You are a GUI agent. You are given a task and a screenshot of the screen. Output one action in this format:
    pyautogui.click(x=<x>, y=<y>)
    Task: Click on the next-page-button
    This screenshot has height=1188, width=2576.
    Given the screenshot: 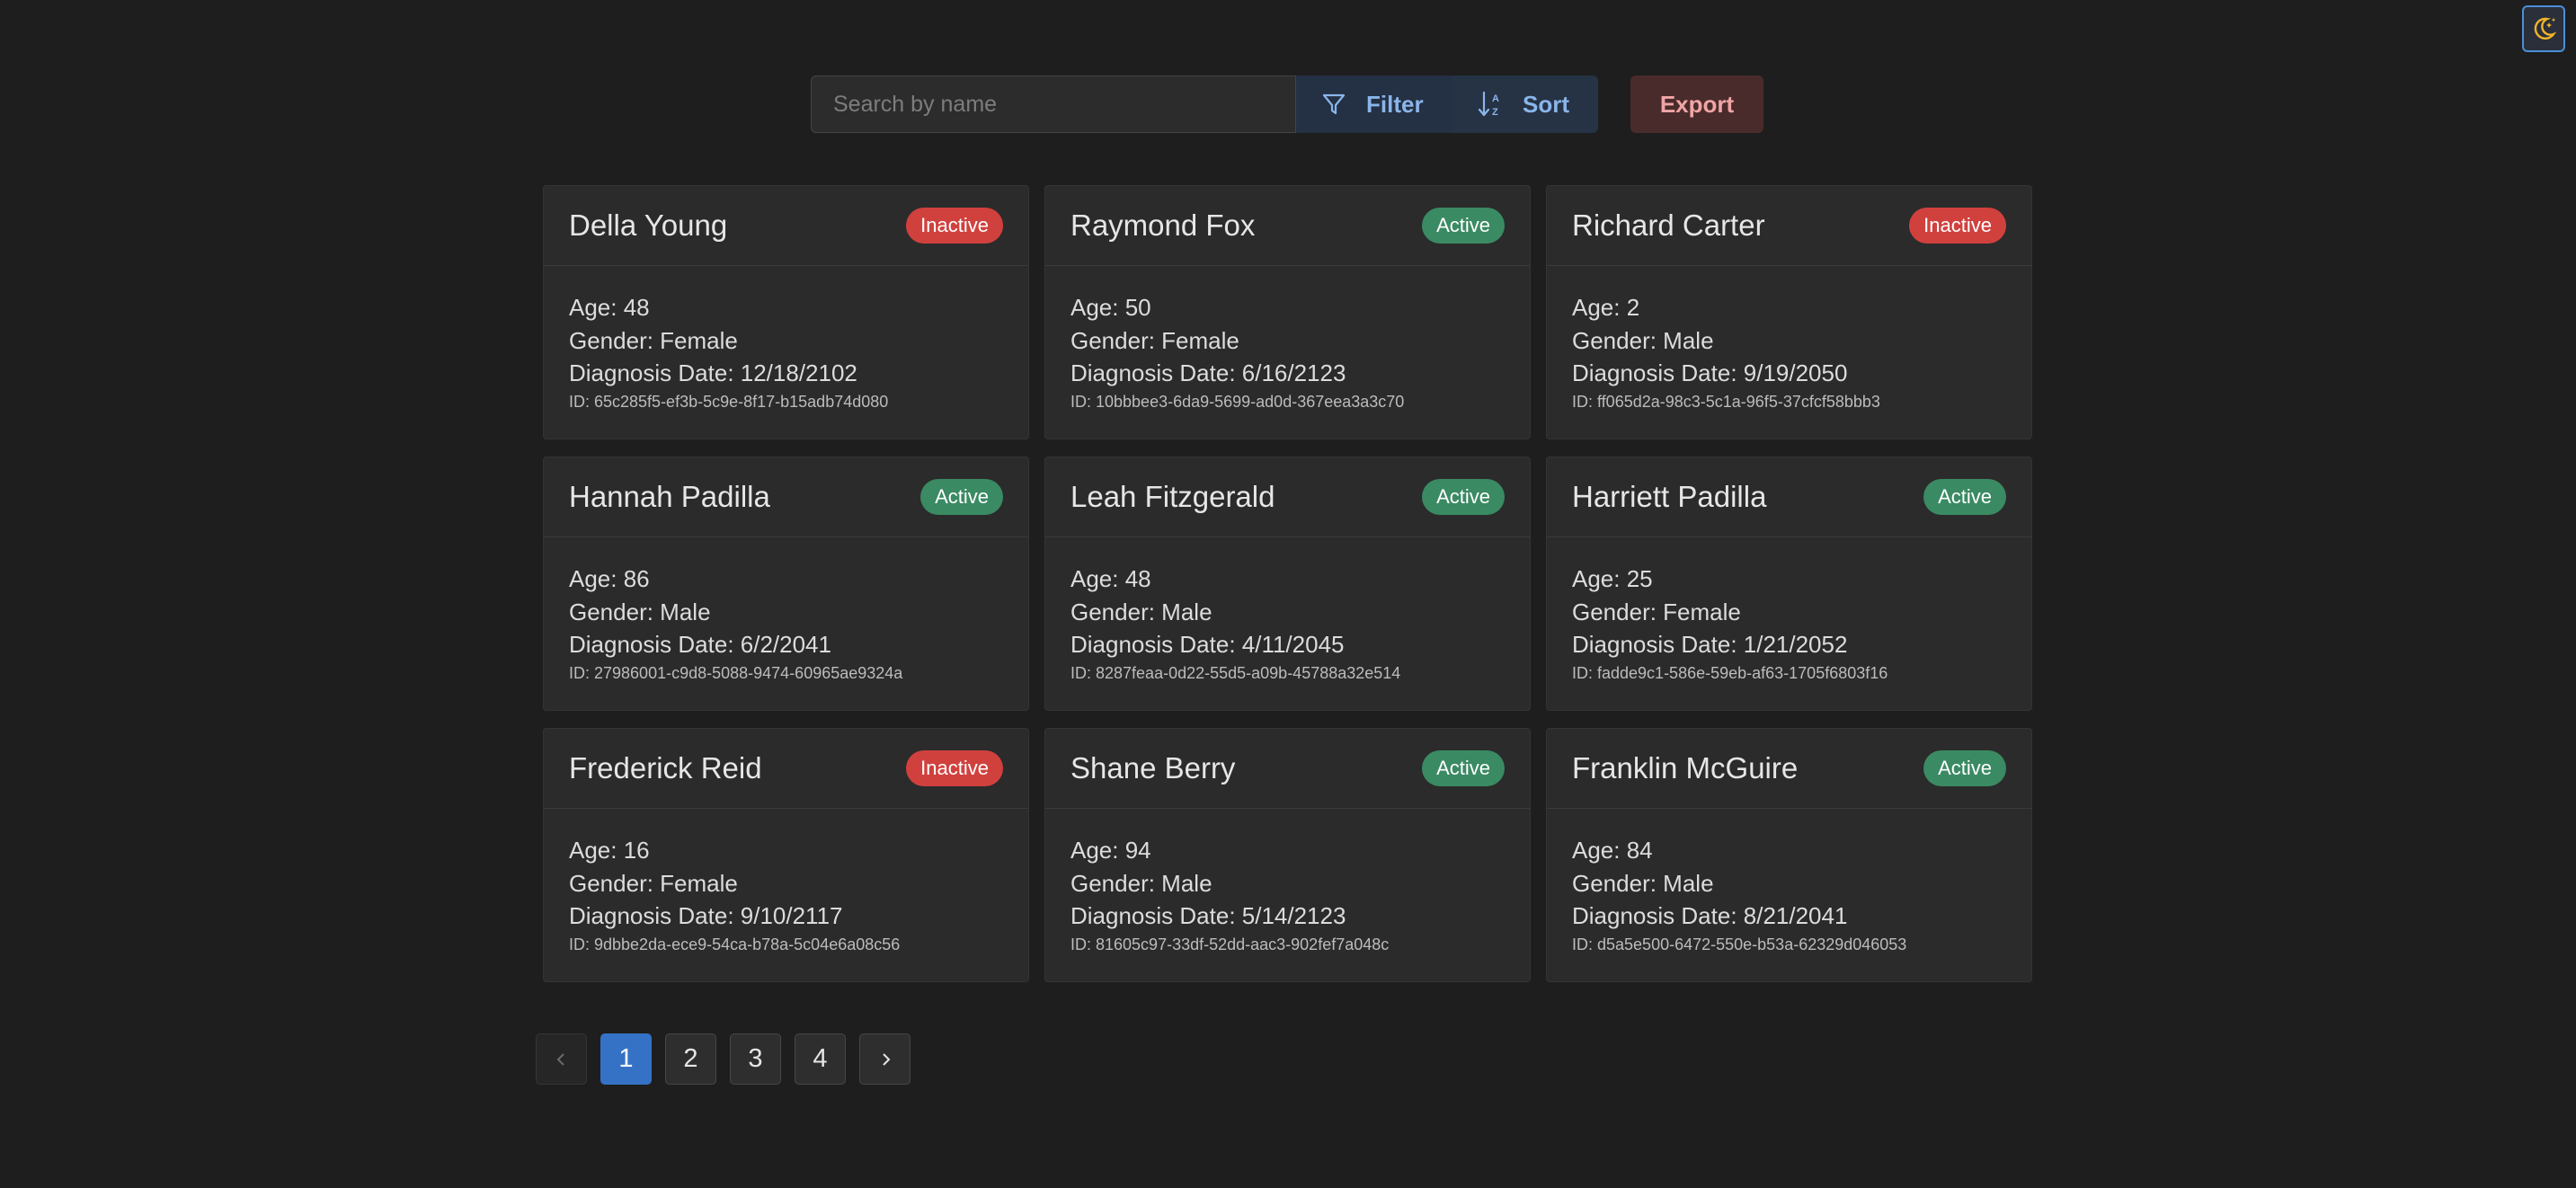 What is the action you would take?
    pyautogui.click(x=884, y=1059)
    